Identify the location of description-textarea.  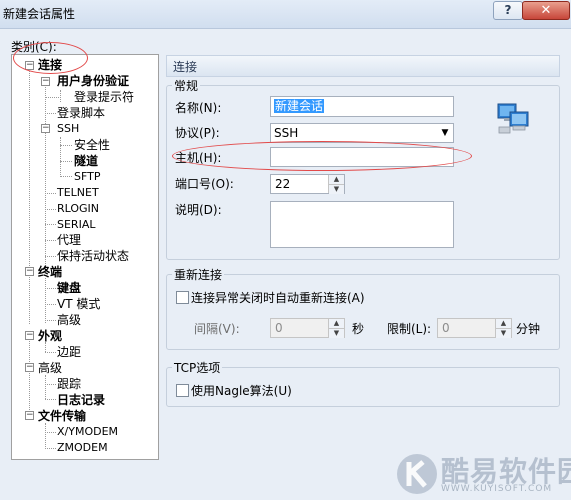
(362, 224).